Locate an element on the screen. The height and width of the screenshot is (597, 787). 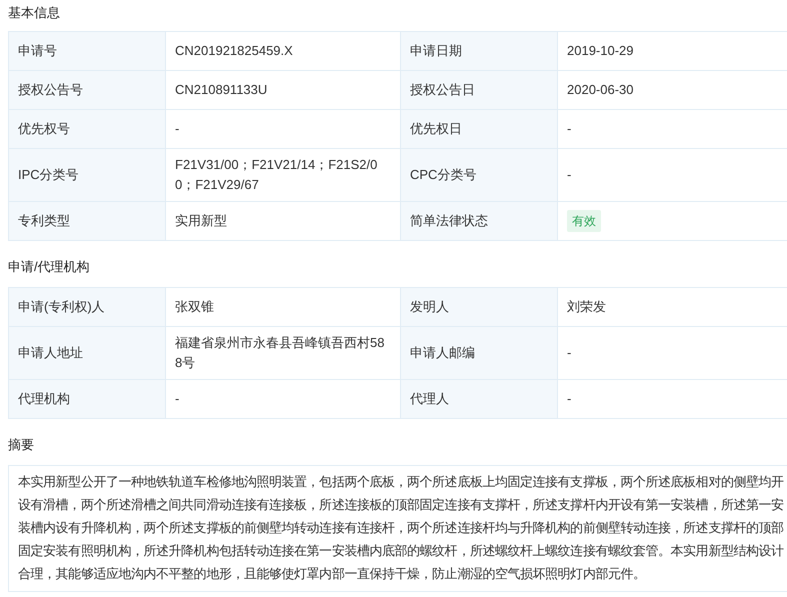
field-label: 代理人 is located at coordinates (479, 399).